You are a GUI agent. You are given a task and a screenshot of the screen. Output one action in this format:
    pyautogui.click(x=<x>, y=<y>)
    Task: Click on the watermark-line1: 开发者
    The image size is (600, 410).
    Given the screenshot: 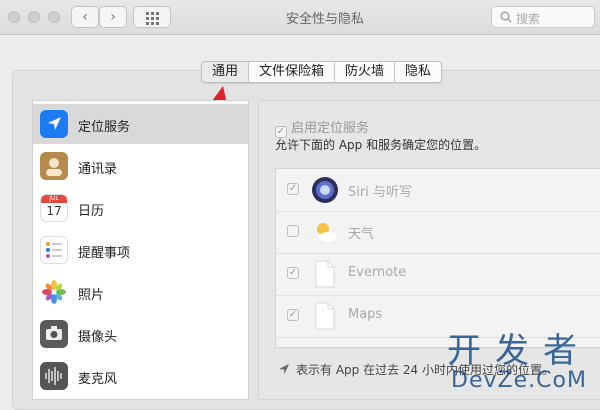 What is the action you would take?
    pyautogui.click(x=519, y=351)
    